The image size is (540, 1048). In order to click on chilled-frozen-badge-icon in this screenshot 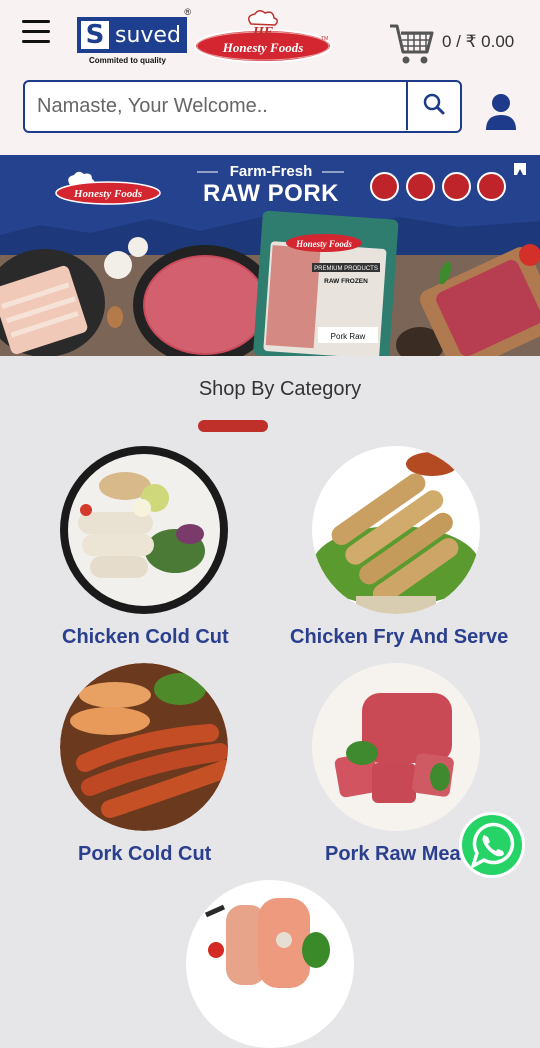, I will do `click(491, 186)`.